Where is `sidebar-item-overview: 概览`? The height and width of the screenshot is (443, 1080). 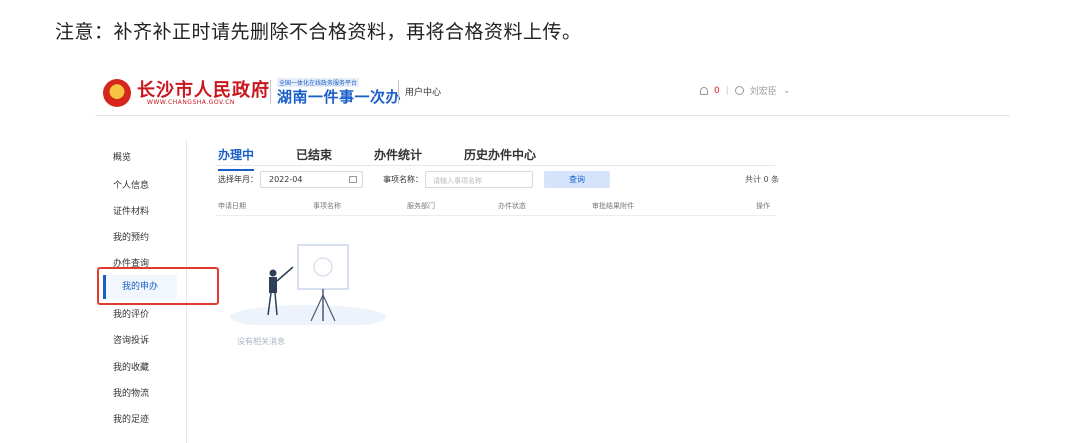
sidebar-item-overview: 概览 is located at coordinates (122, 156).